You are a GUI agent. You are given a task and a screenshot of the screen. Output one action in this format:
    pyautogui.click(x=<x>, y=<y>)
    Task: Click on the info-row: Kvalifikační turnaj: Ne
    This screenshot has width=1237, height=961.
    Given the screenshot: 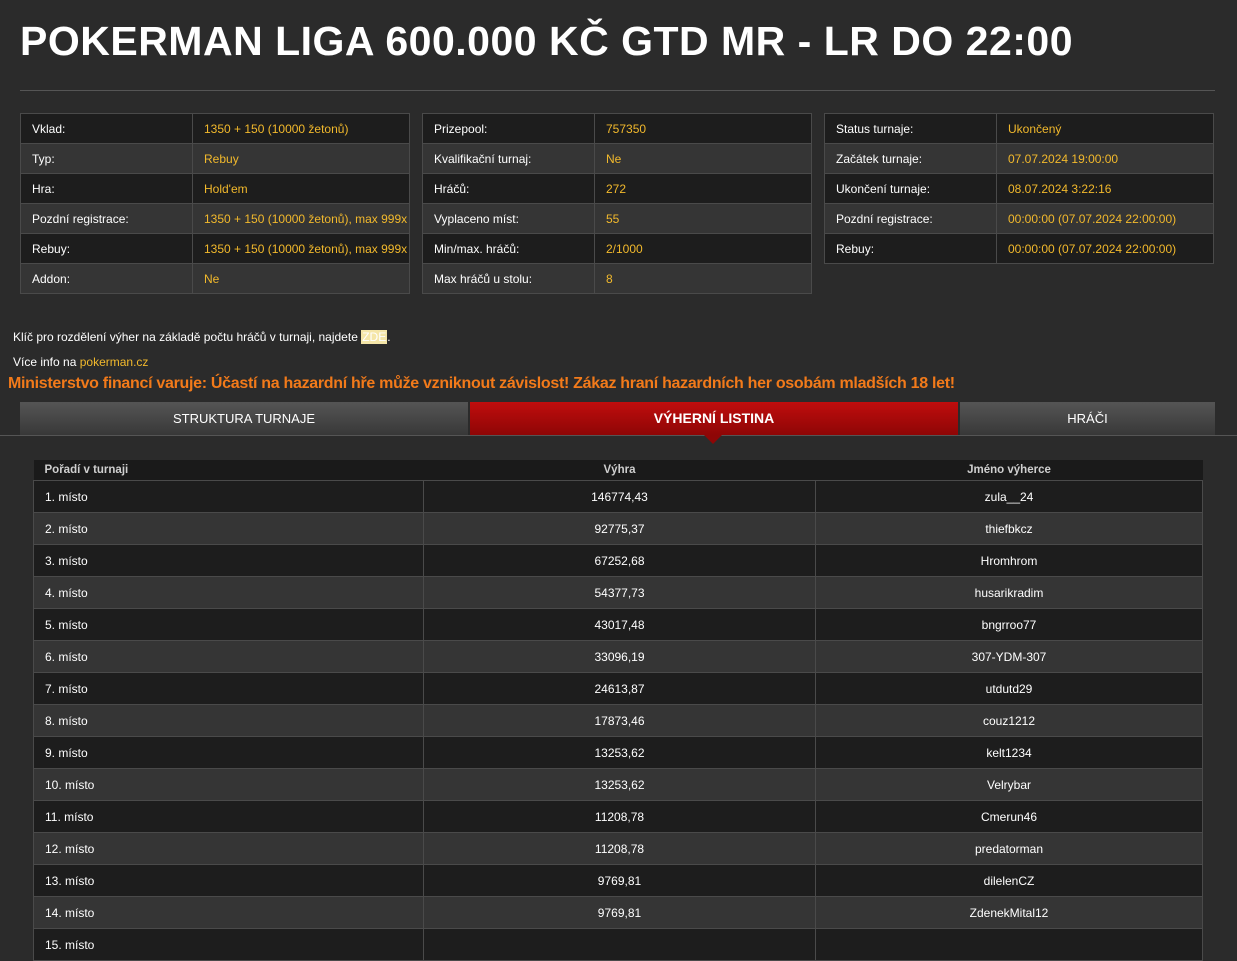 What is the action you would take?
    pyautogui.click(x=617, y=158)
    